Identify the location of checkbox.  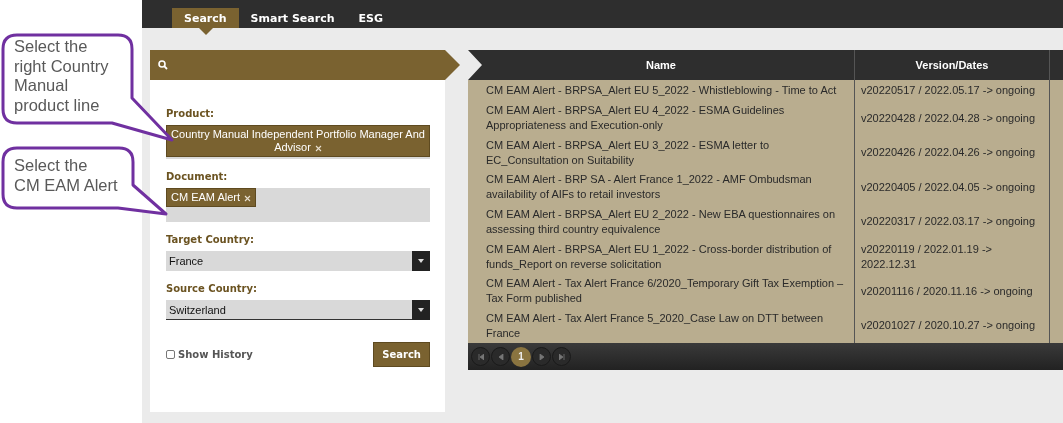
(170, 354).